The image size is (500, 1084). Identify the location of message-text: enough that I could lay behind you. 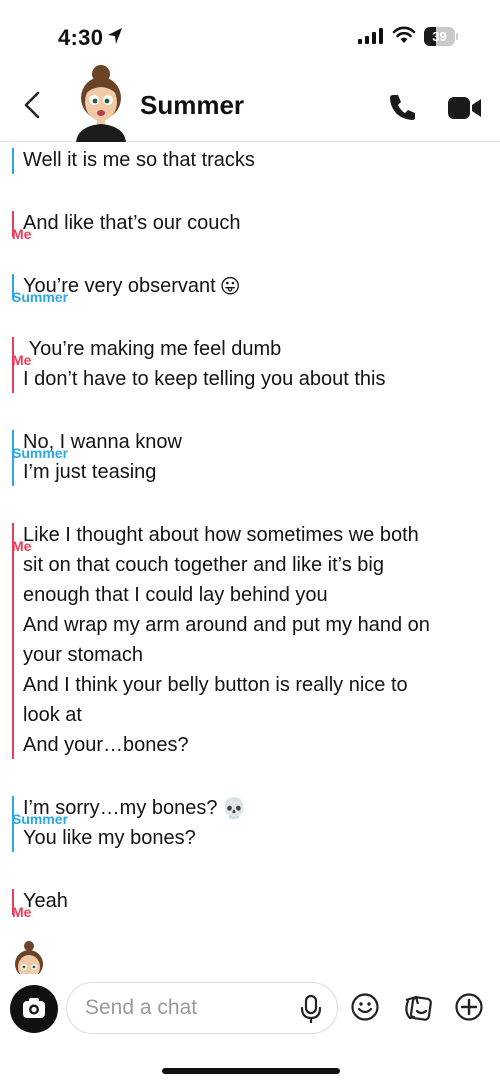
(253, 595).